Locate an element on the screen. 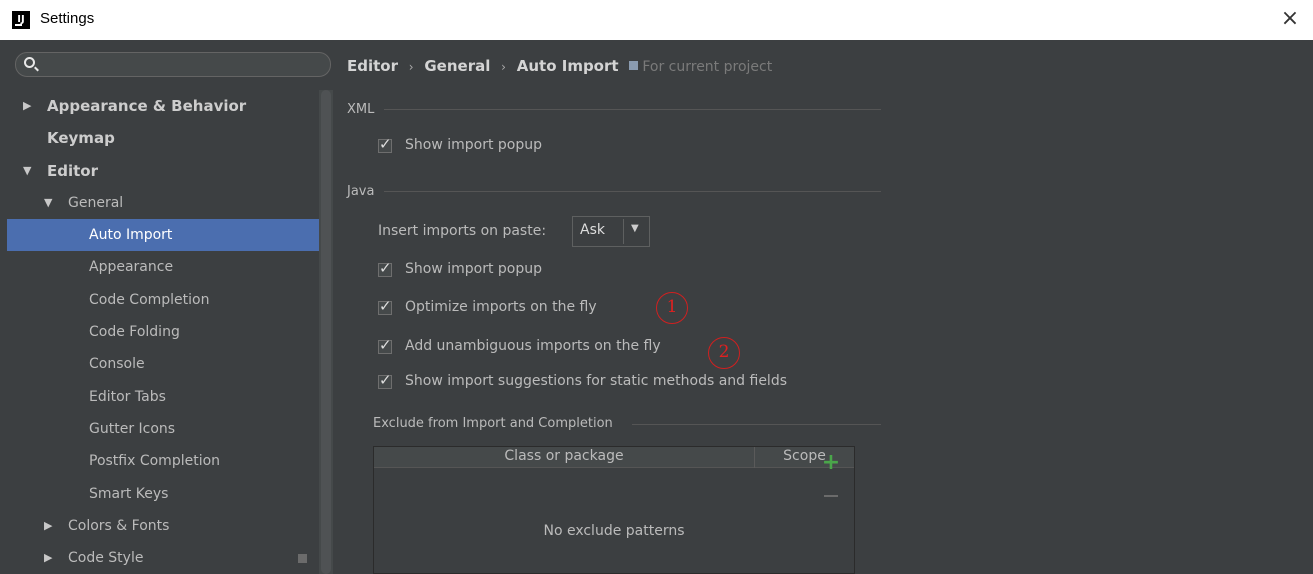 The image size is (1313, 574). sidebar-item-label: Smart Keys is located at coordinates (129, 493).